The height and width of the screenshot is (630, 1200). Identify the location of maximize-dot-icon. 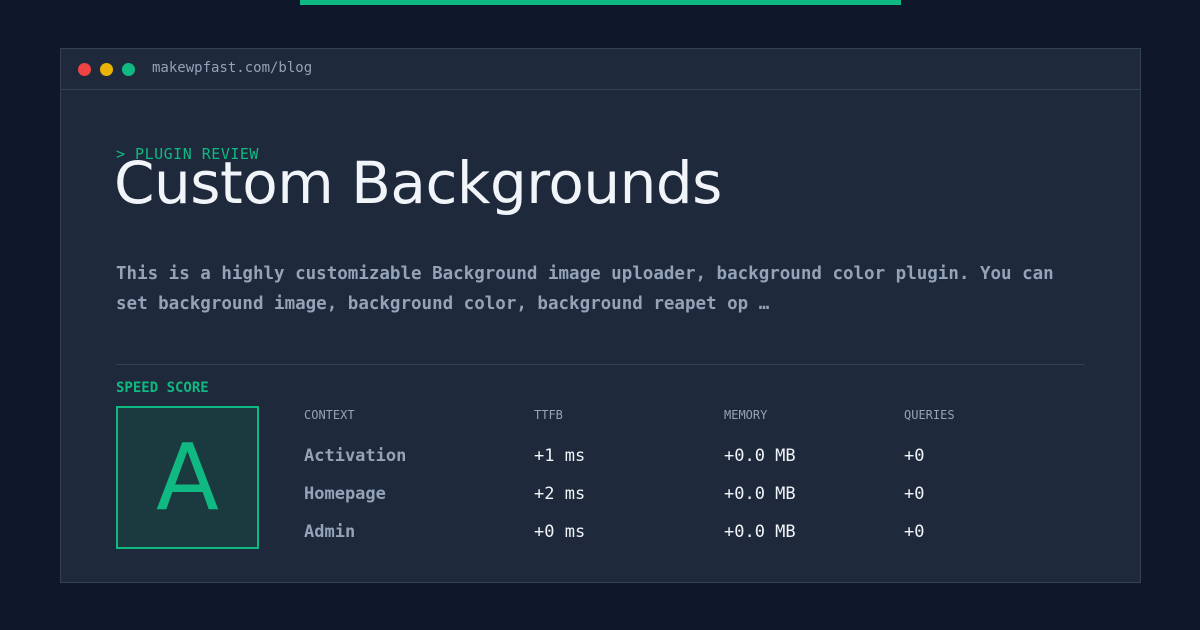
(128, 69).